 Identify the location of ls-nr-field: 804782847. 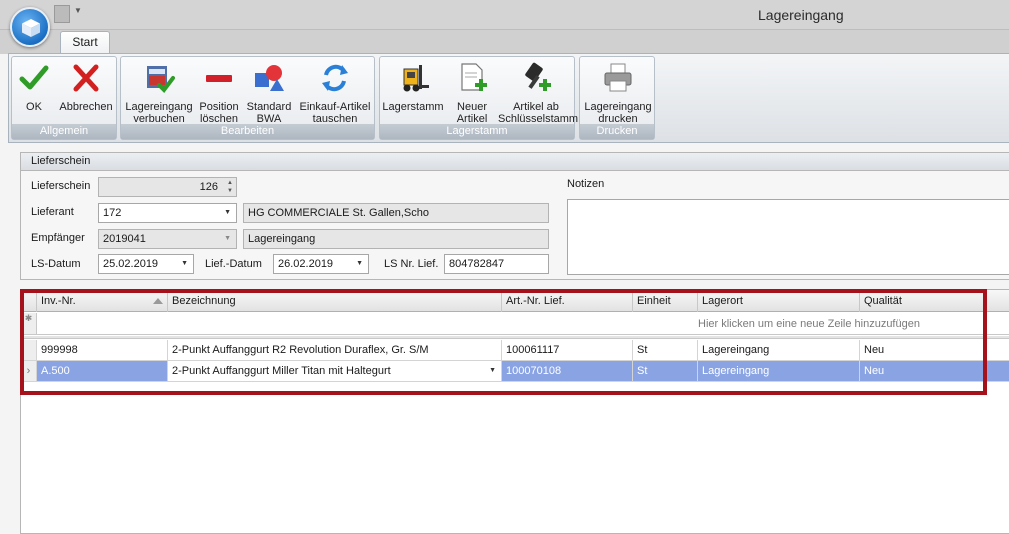
(496, 264).